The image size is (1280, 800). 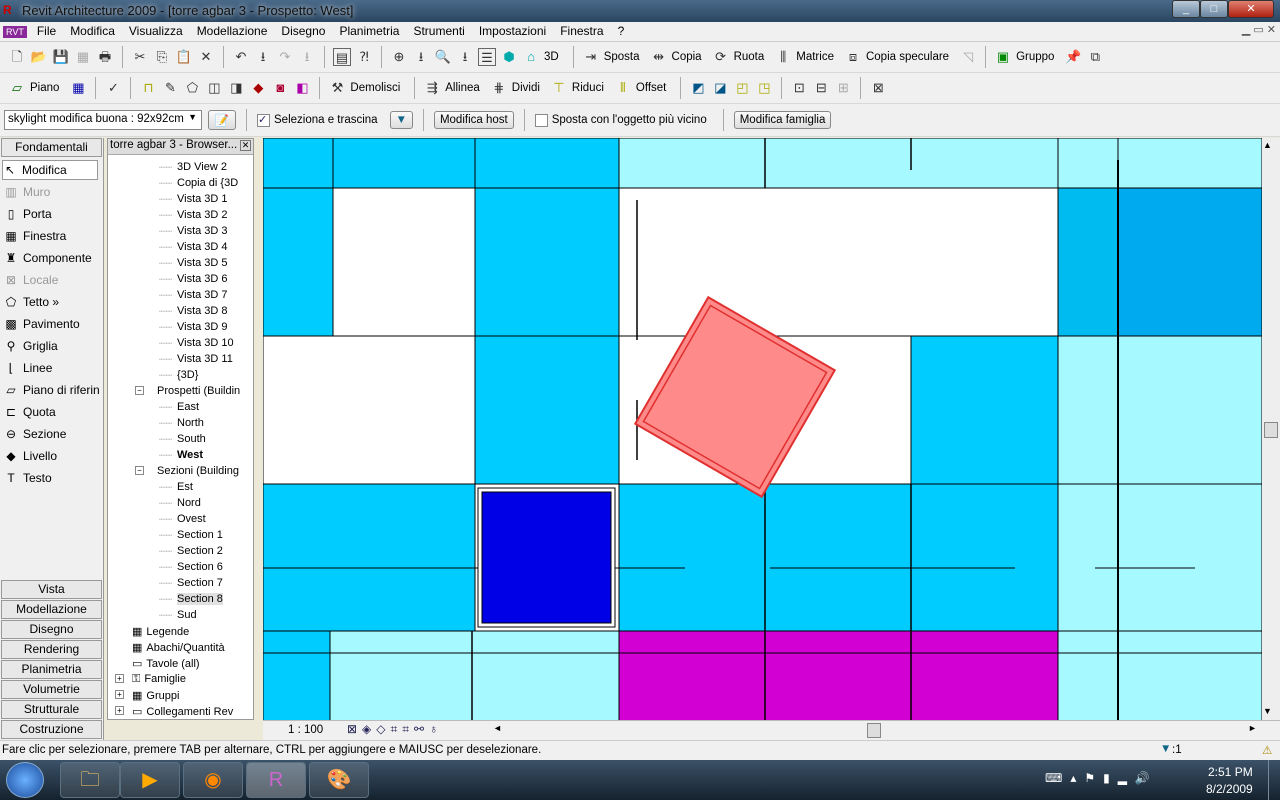 What do you see at coordinates (276, 780) in the screenshot?
I see `revit-taskbar-button: R` at bounding box center [276, 780].